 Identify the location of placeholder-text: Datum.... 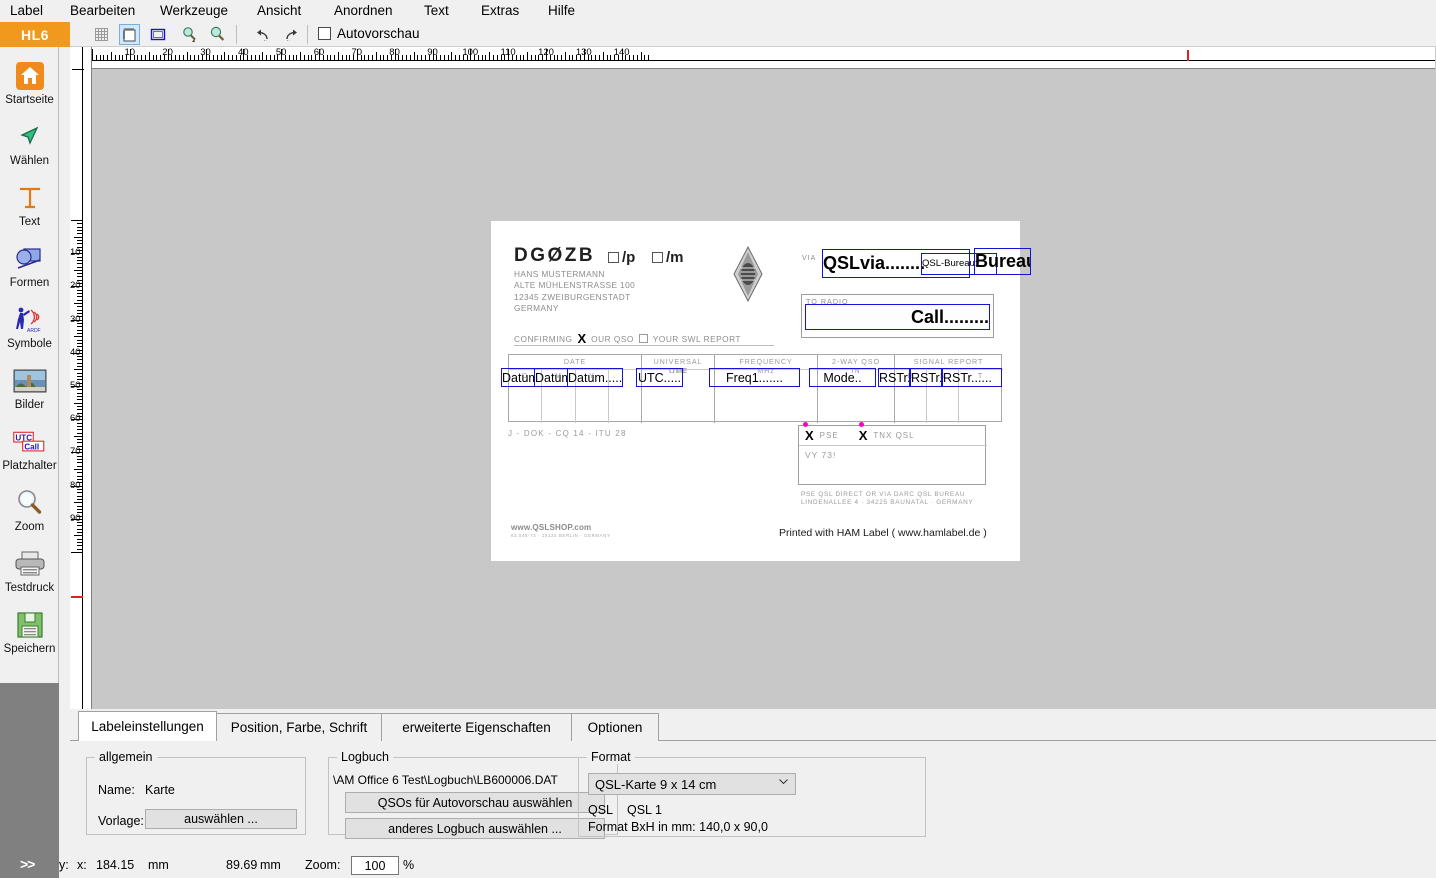
(551, 377).